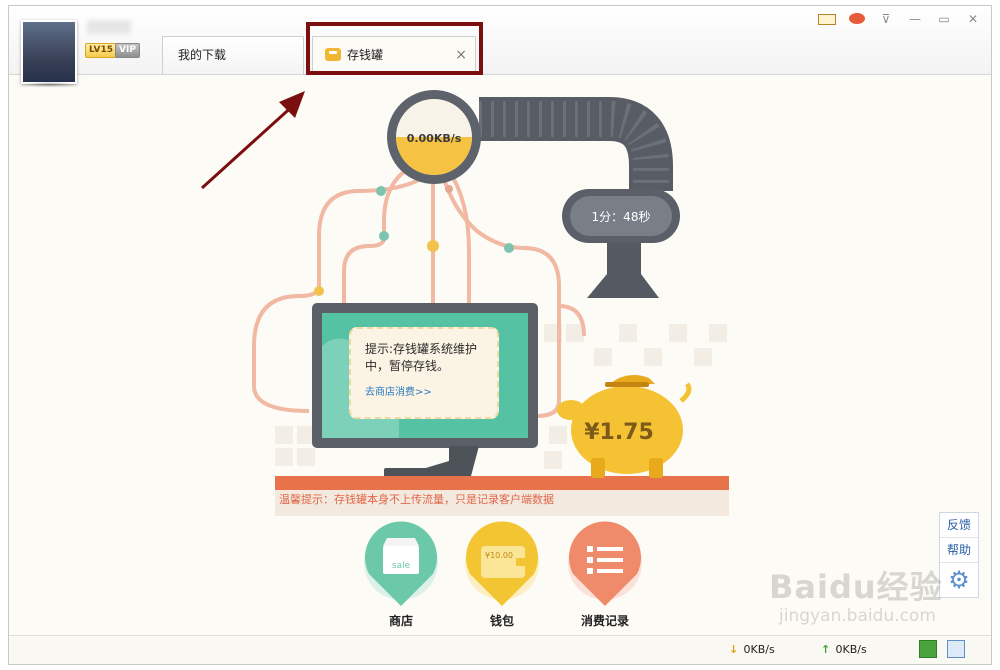 The width and height of the screenshot is (1000, 670). I want to click on speed-readout: 0.00KB/s, so click(434, 138).